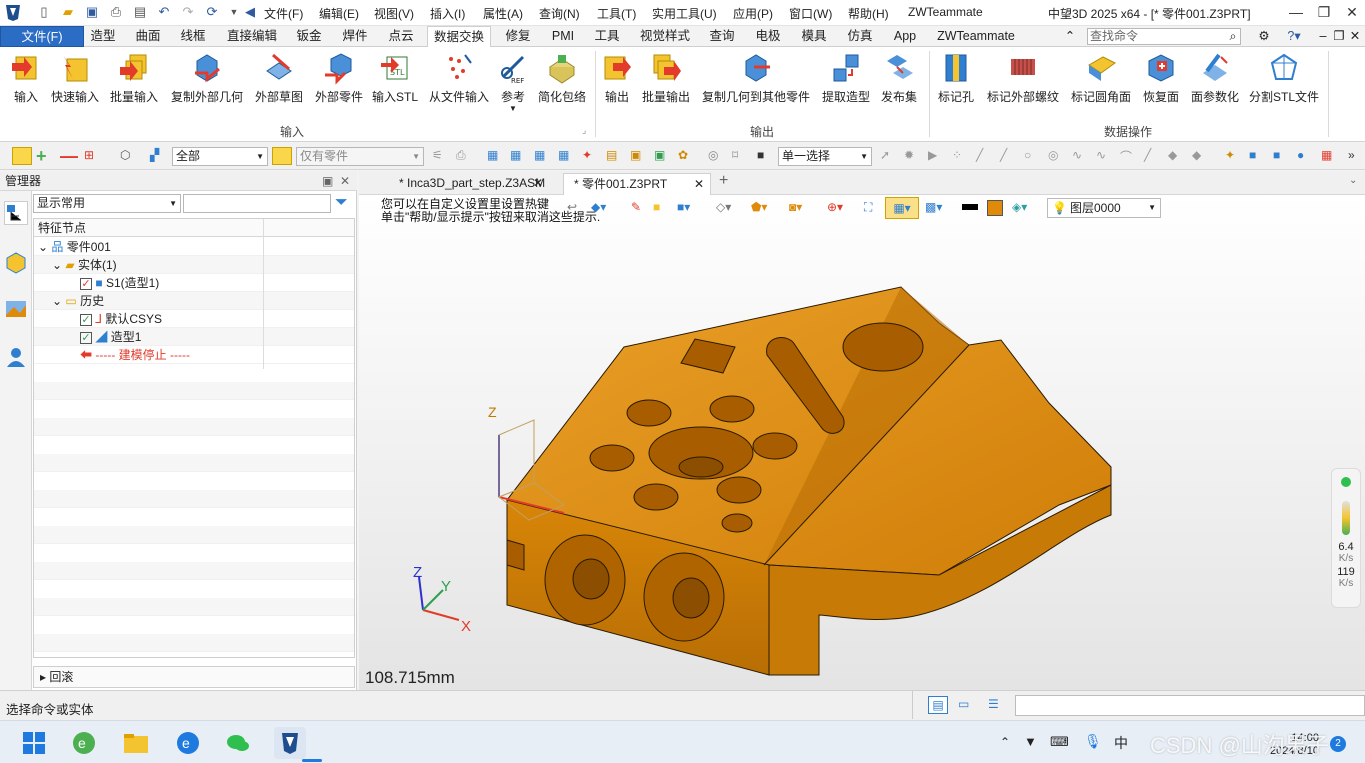 This screenshot has width=1365, height=763. Describe the element at coordinates (440, 156) in the screenshot. I see `settings-filter-icon: ⚟` at that location.